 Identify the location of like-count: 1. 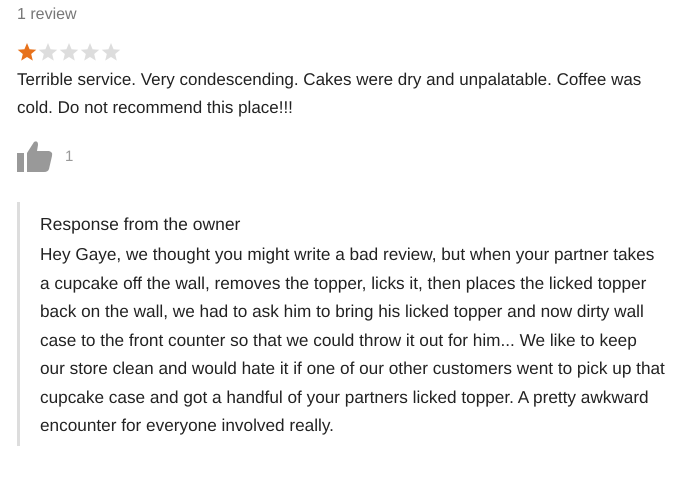
(69, 156).